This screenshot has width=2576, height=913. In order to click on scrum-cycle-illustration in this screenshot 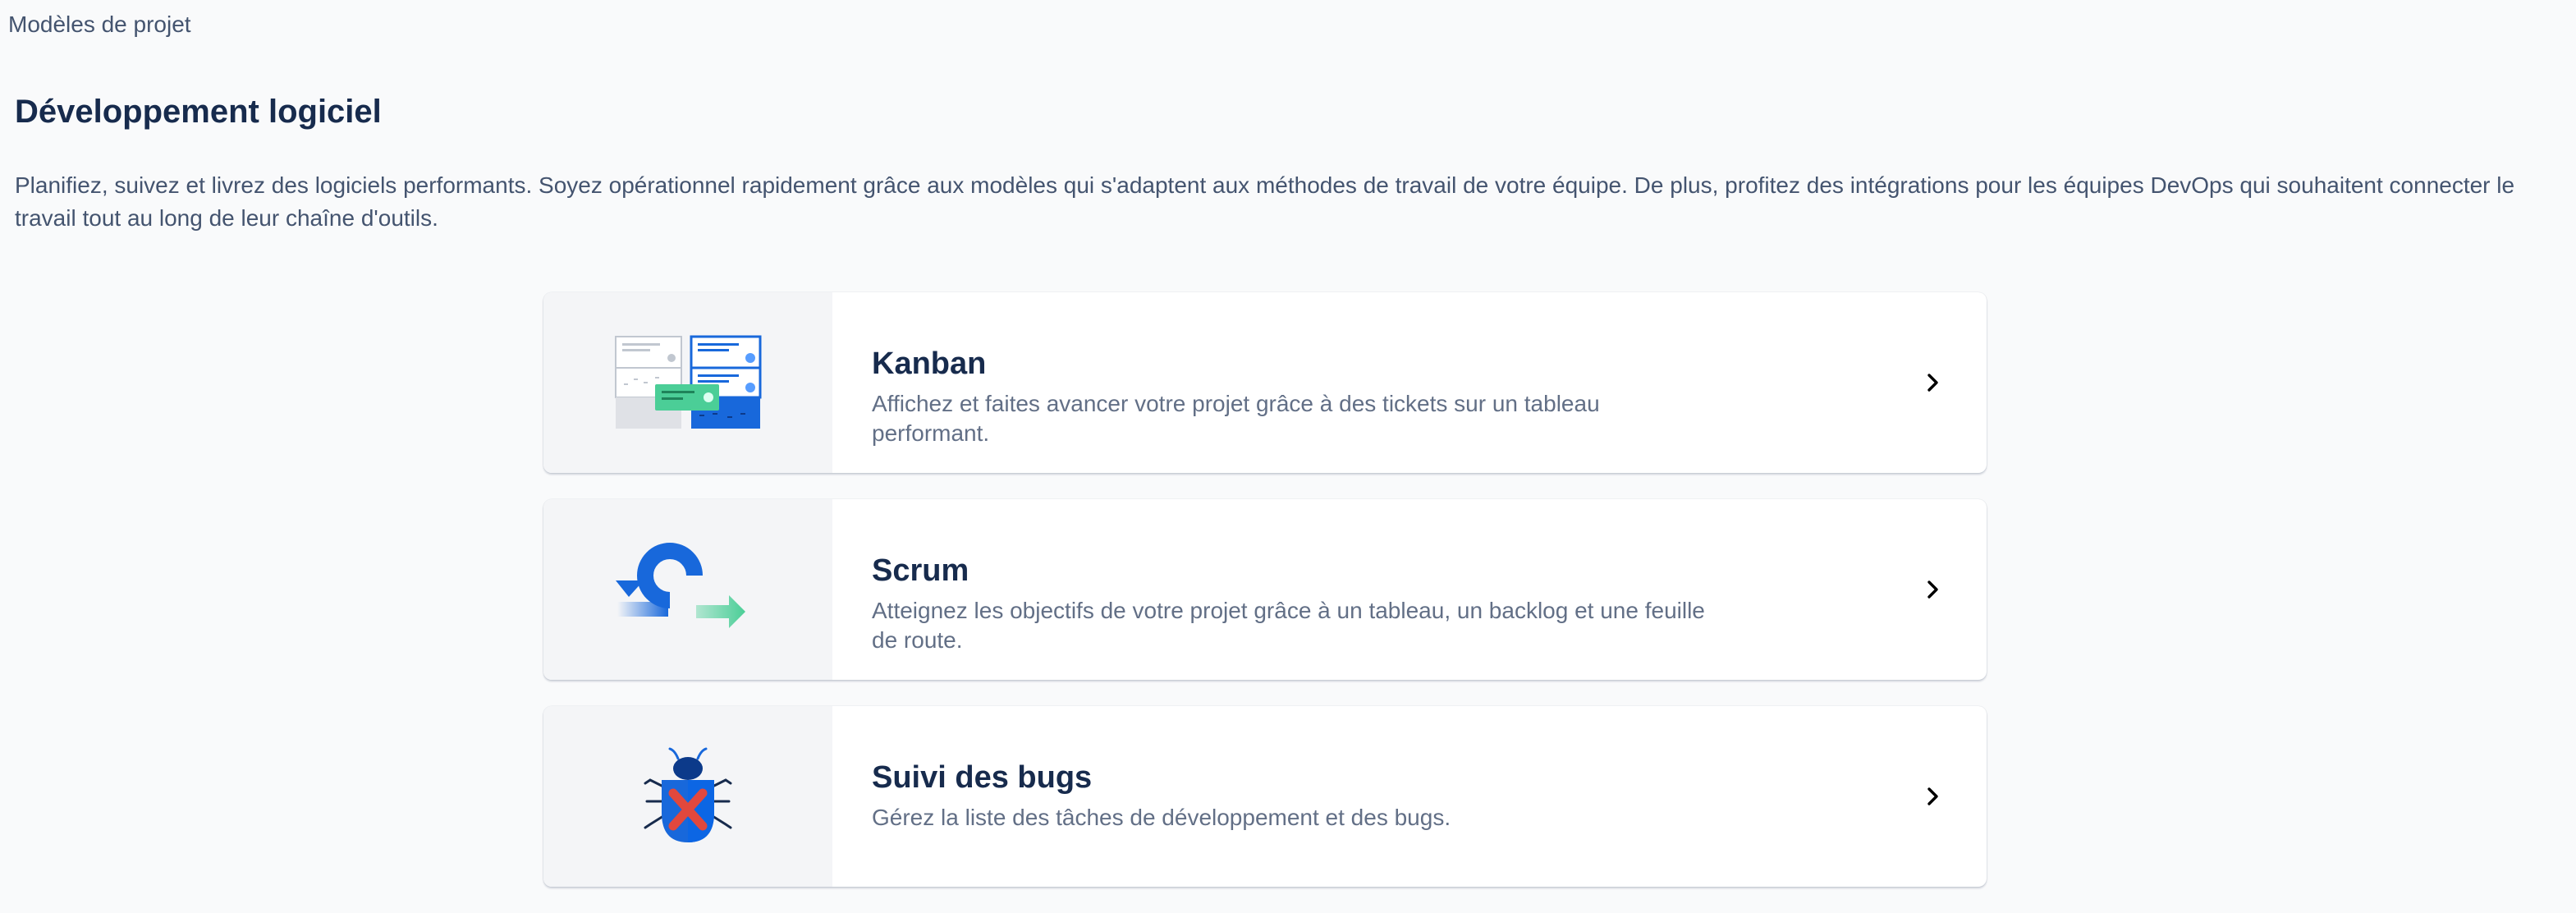, I will do `click(681, 585)`.